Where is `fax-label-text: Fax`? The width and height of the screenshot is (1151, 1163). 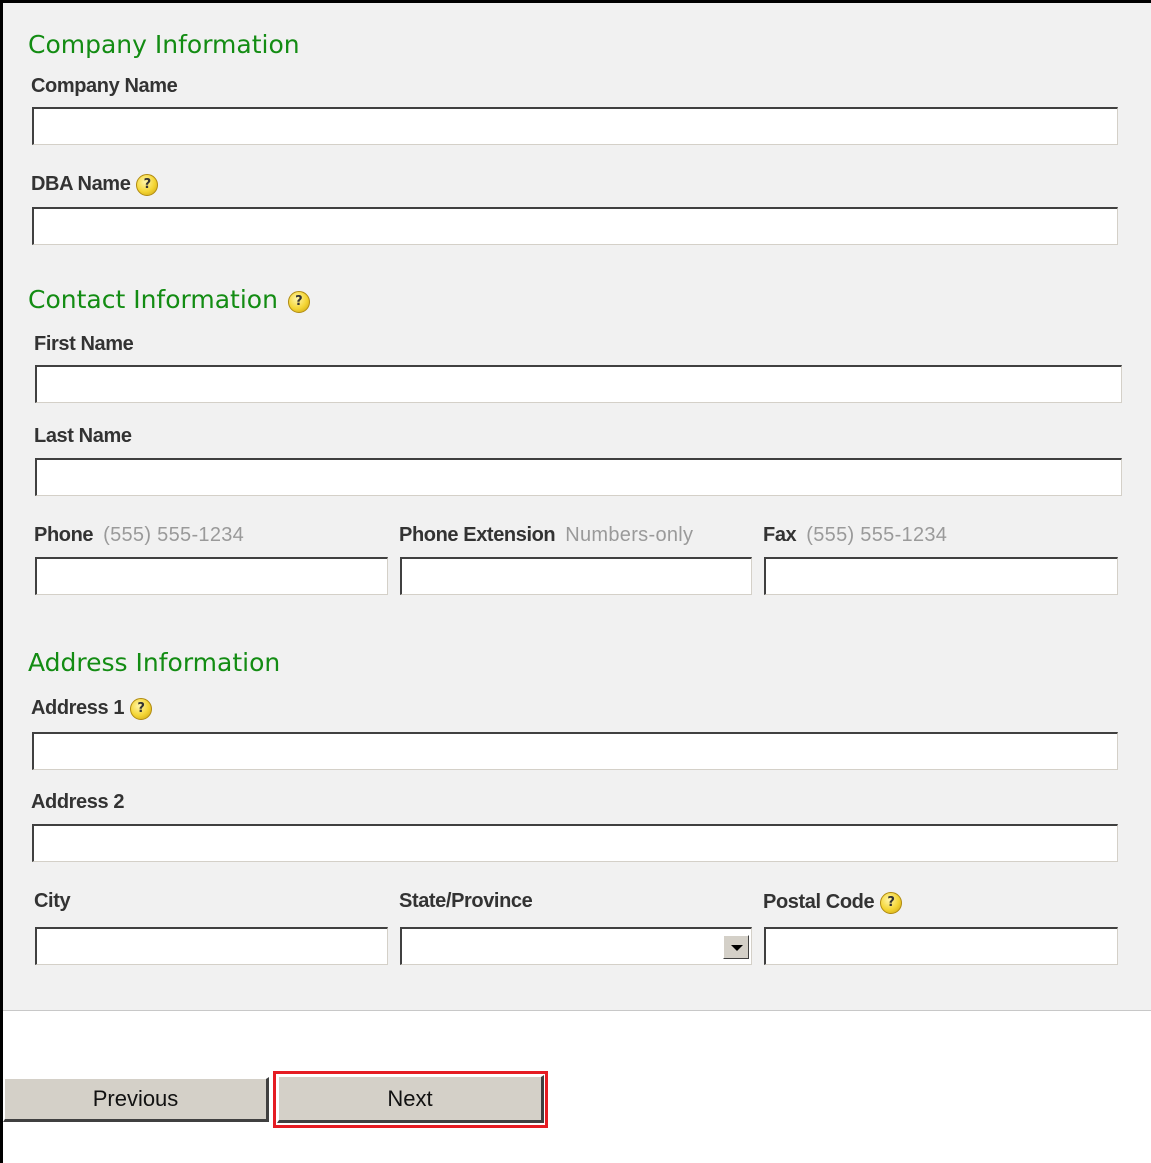
fax-label-text: Fax is located at coordinates (780, 535).